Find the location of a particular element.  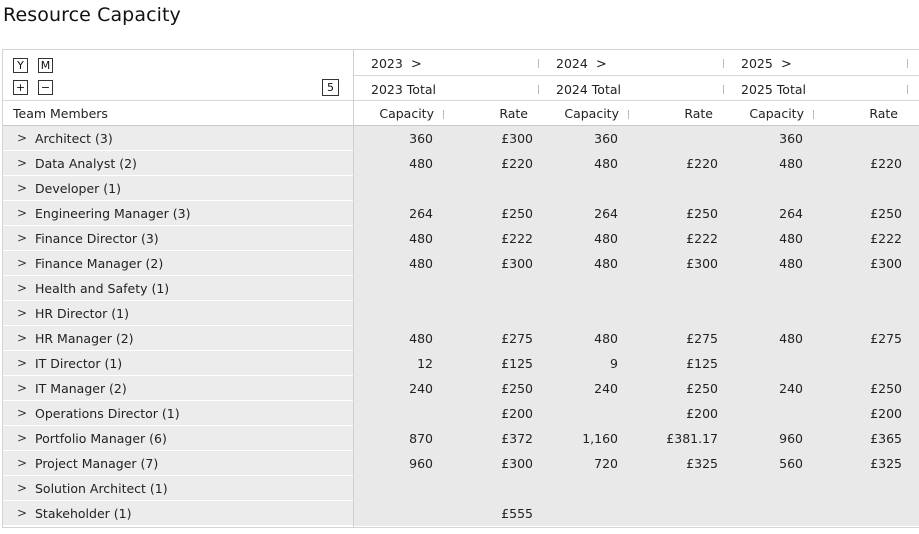

table-row: > Project Manager (7) is located at coordinates (178, 463).